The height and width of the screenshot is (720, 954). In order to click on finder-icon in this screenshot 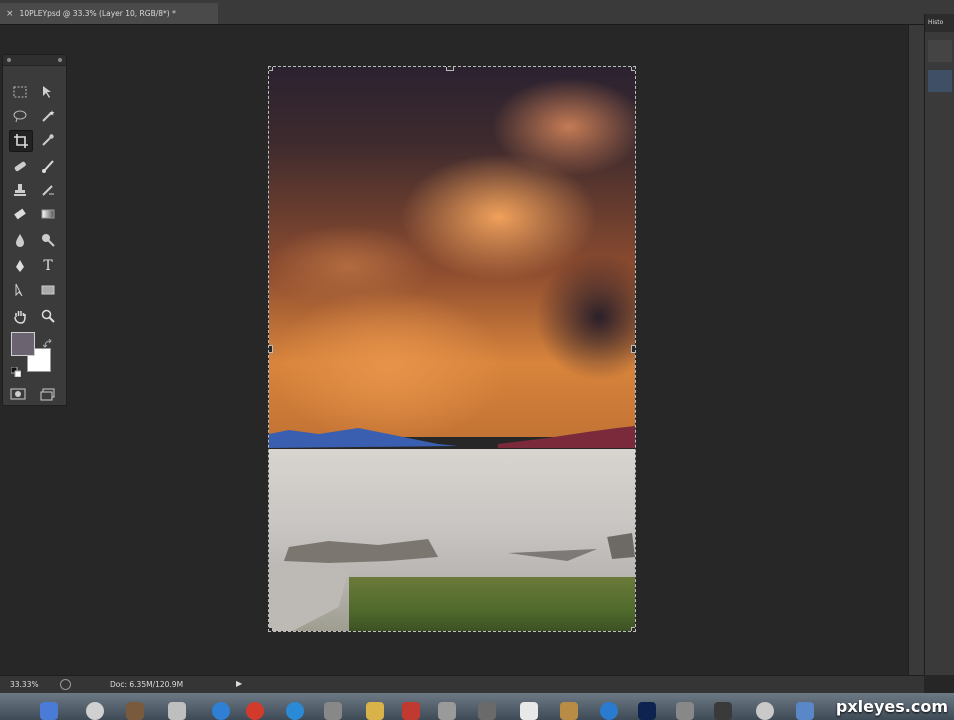, I will do `click(49, 711)`.